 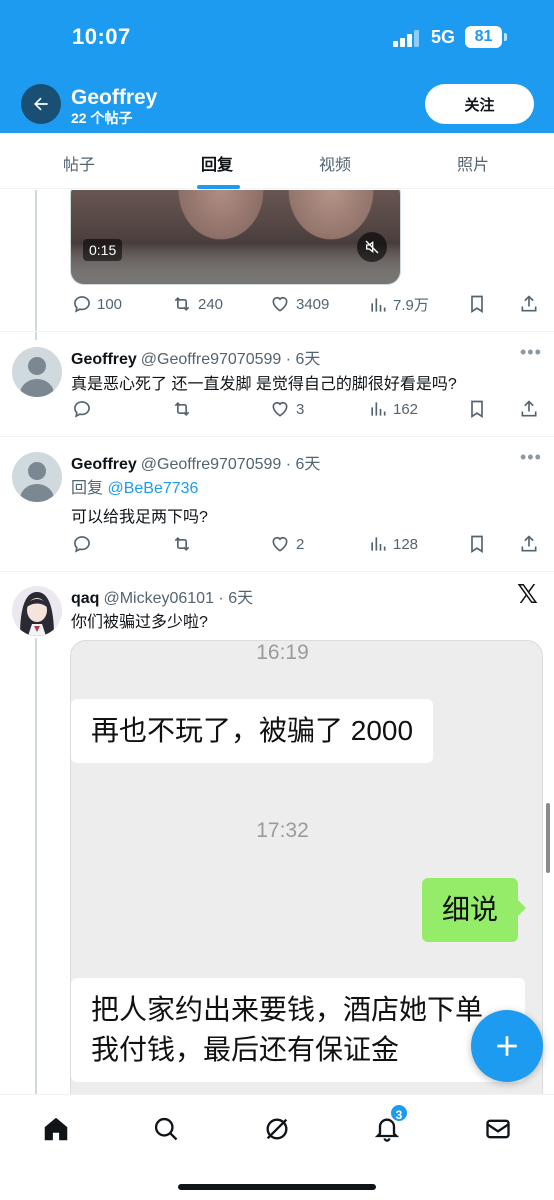 I want to click on nav-messages, so click(x=498, y=1129).